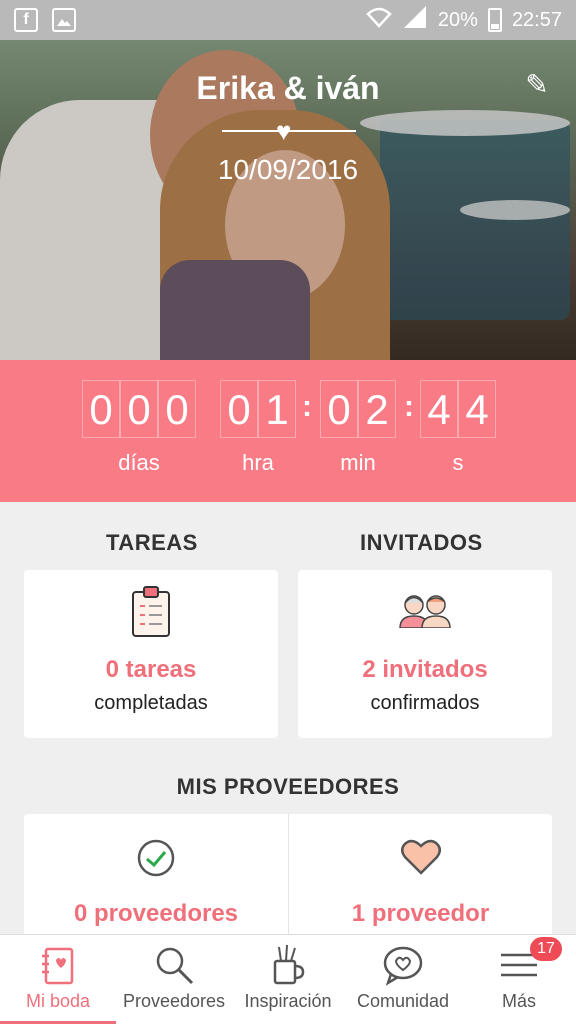  Describe the element at coordinates (421, 542) in the screenshot. I see `guests-title: INVITADOS` at that location.